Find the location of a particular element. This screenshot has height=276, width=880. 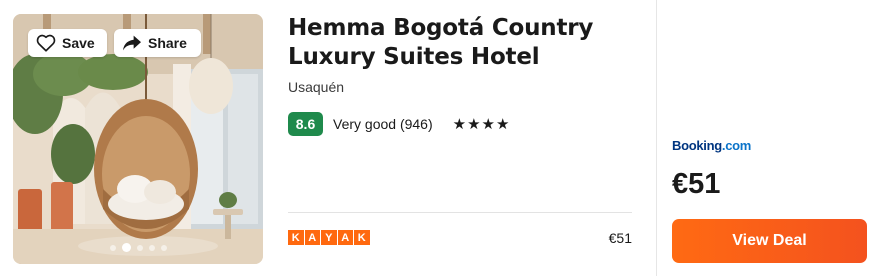

booking-logo-name: Booking is located at coordinates (697, 145).